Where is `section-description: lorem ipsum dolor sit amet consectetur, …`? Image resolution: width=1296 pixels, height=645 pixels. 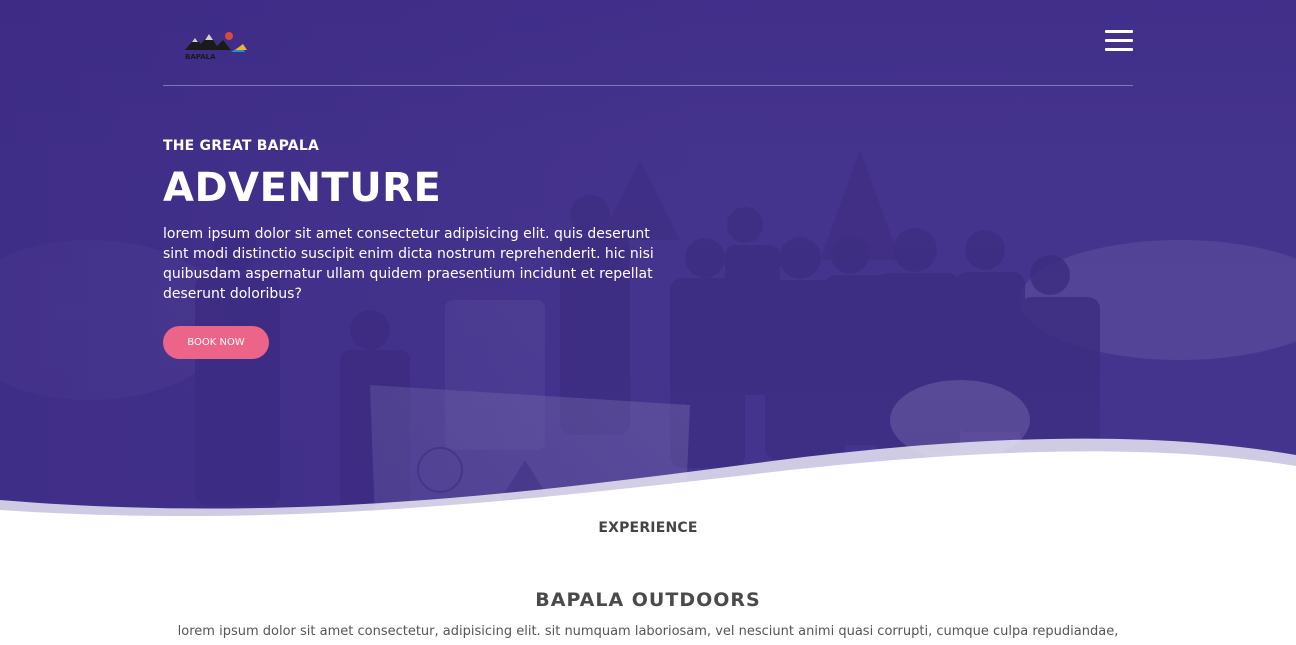 section-description: lorem ipsum dolor sit amet consectetur, … is located at coordinates (648, 631).